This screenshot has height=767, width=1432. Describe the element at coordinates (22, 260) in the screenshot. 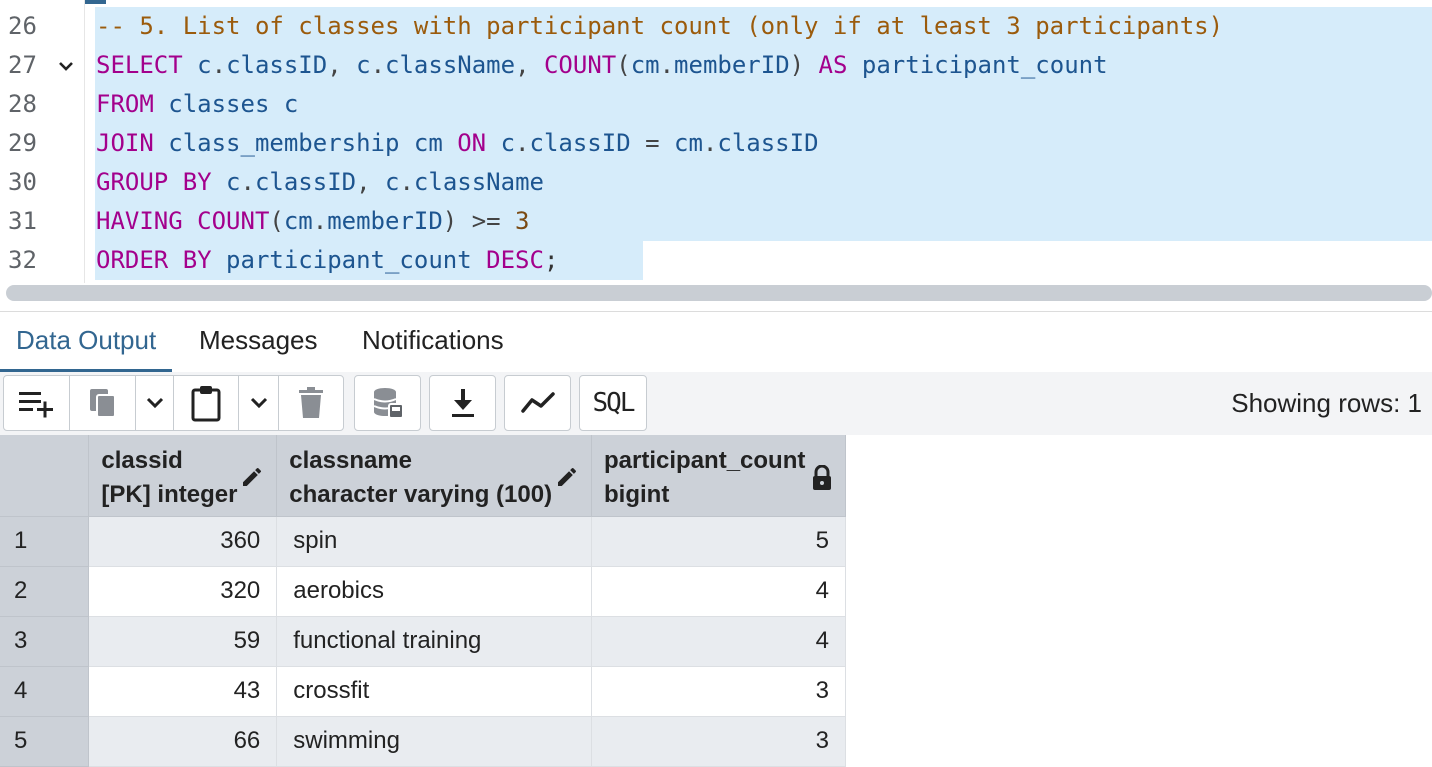

I see `line-number: 32` at that location.